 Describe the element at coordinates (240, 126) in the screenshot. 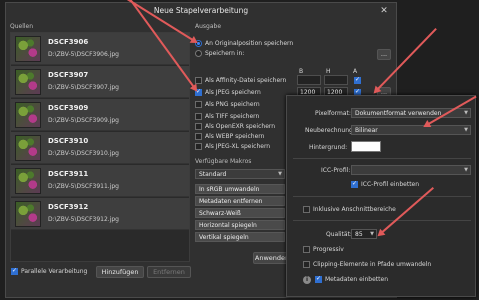

I see `format-label-openexr: Als OpenEXR speichern` at that location.